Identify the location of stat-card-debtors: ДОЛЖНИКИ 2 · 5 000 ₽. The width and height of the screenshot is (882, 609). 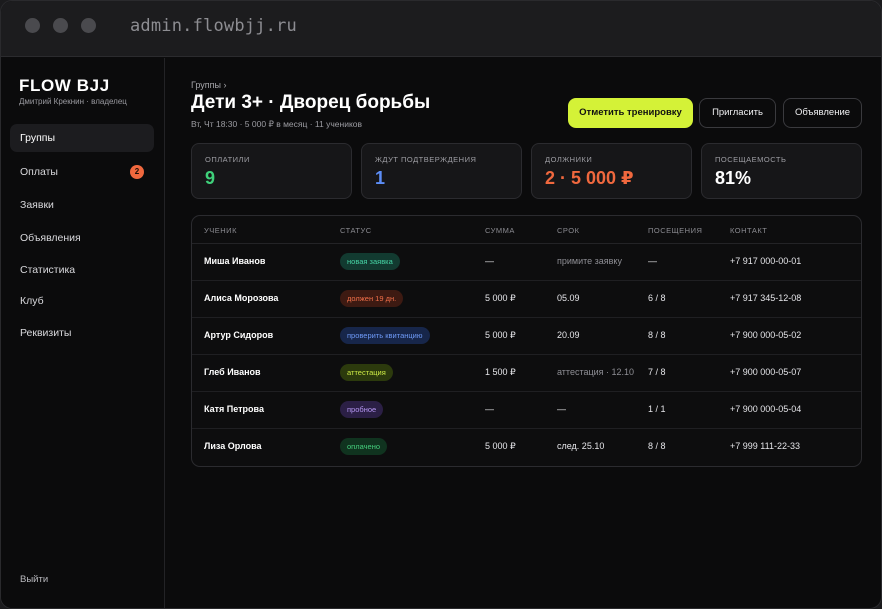
(611, 171).